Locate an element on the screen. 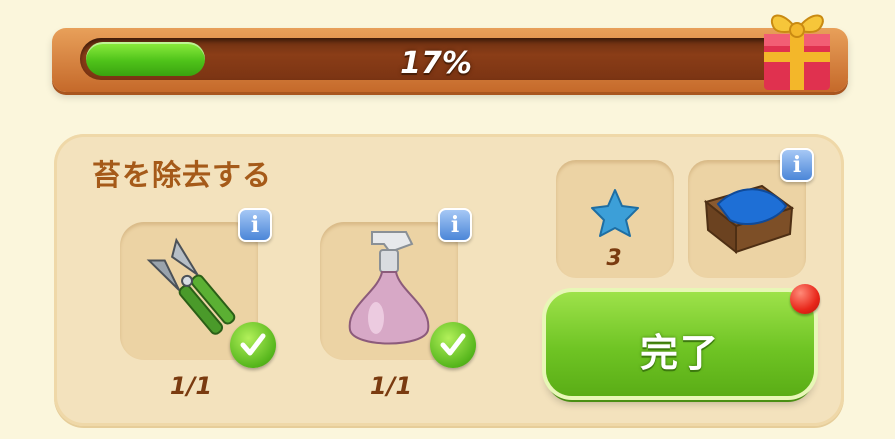 The image size is (895, 439). reward-count: 3 is located at coordinates (614, 258).